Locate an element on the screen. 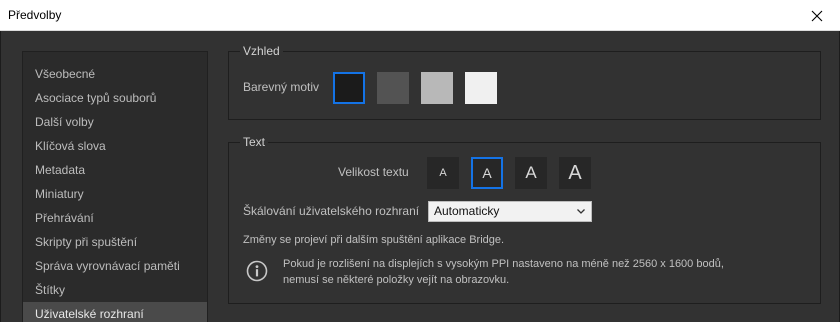 This screenshot has height=322, width=840. text-size-medium-button: A is located at coordinates (487, 173).